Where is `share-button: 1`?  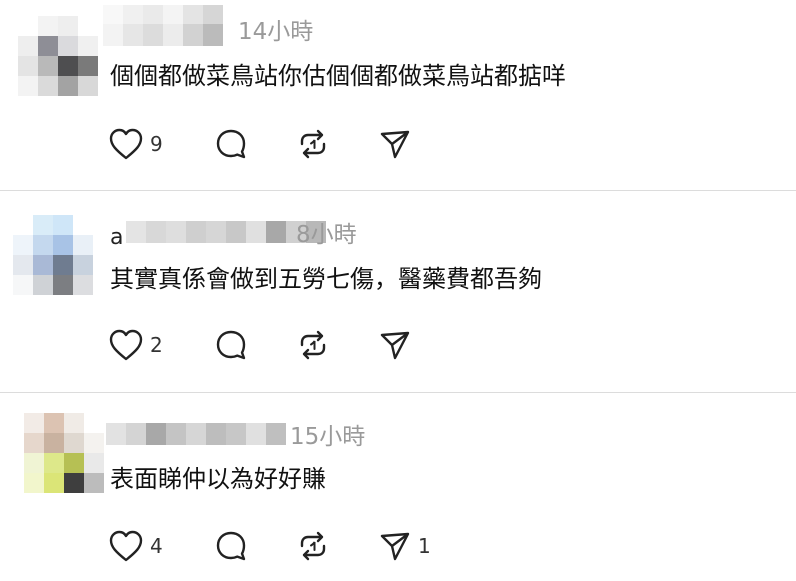
share-button: 1 is located at coordinates (404, 546).